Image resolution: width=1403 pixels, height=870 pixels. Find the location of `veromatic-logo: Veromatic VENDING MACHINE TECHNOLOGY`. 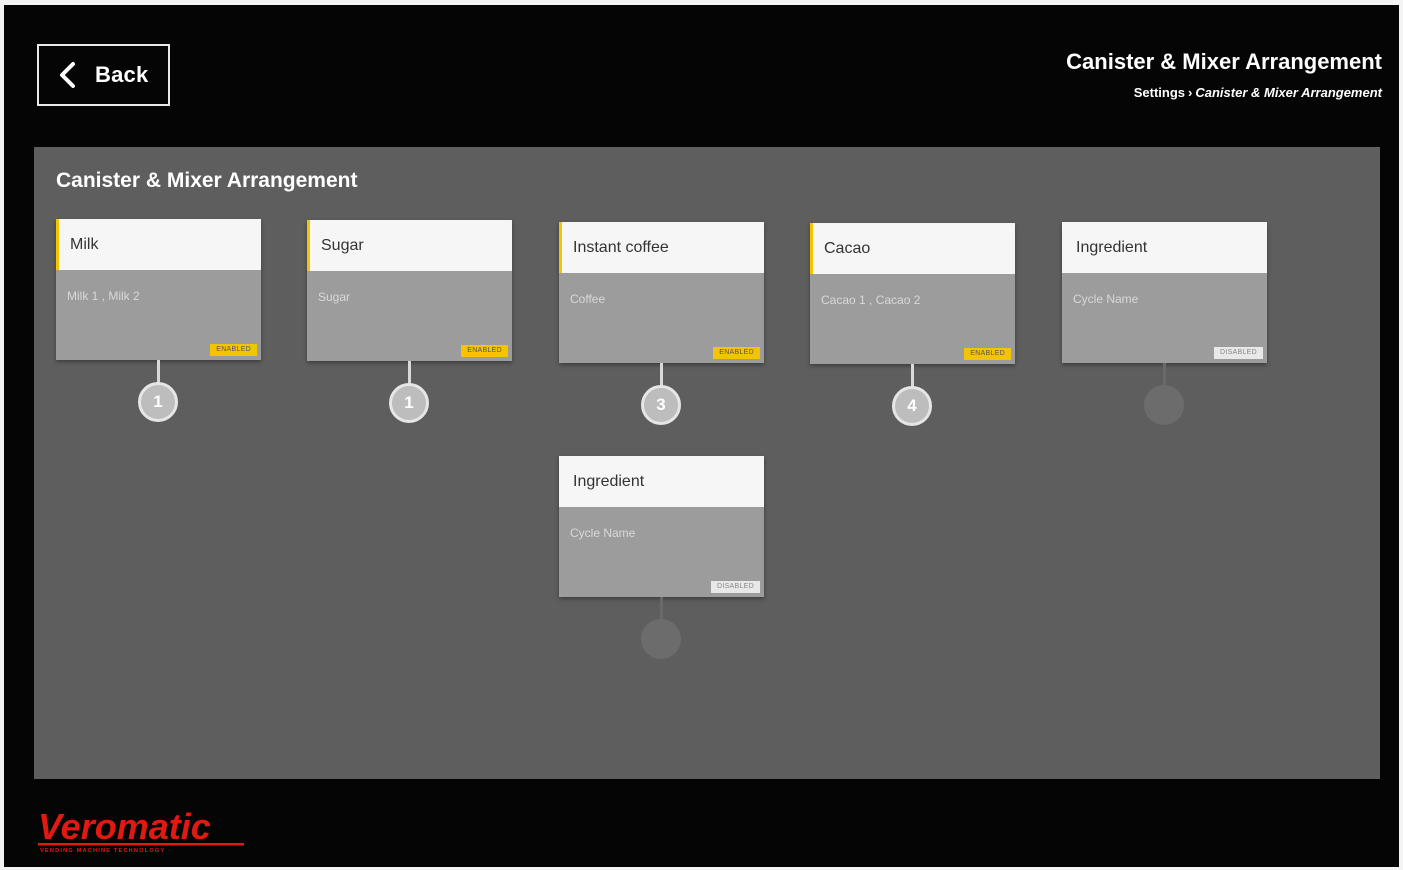

veromatic-logo: Veromatic VENDING MACHINE TECHNOLOGY is located at coordinates (141, 830).